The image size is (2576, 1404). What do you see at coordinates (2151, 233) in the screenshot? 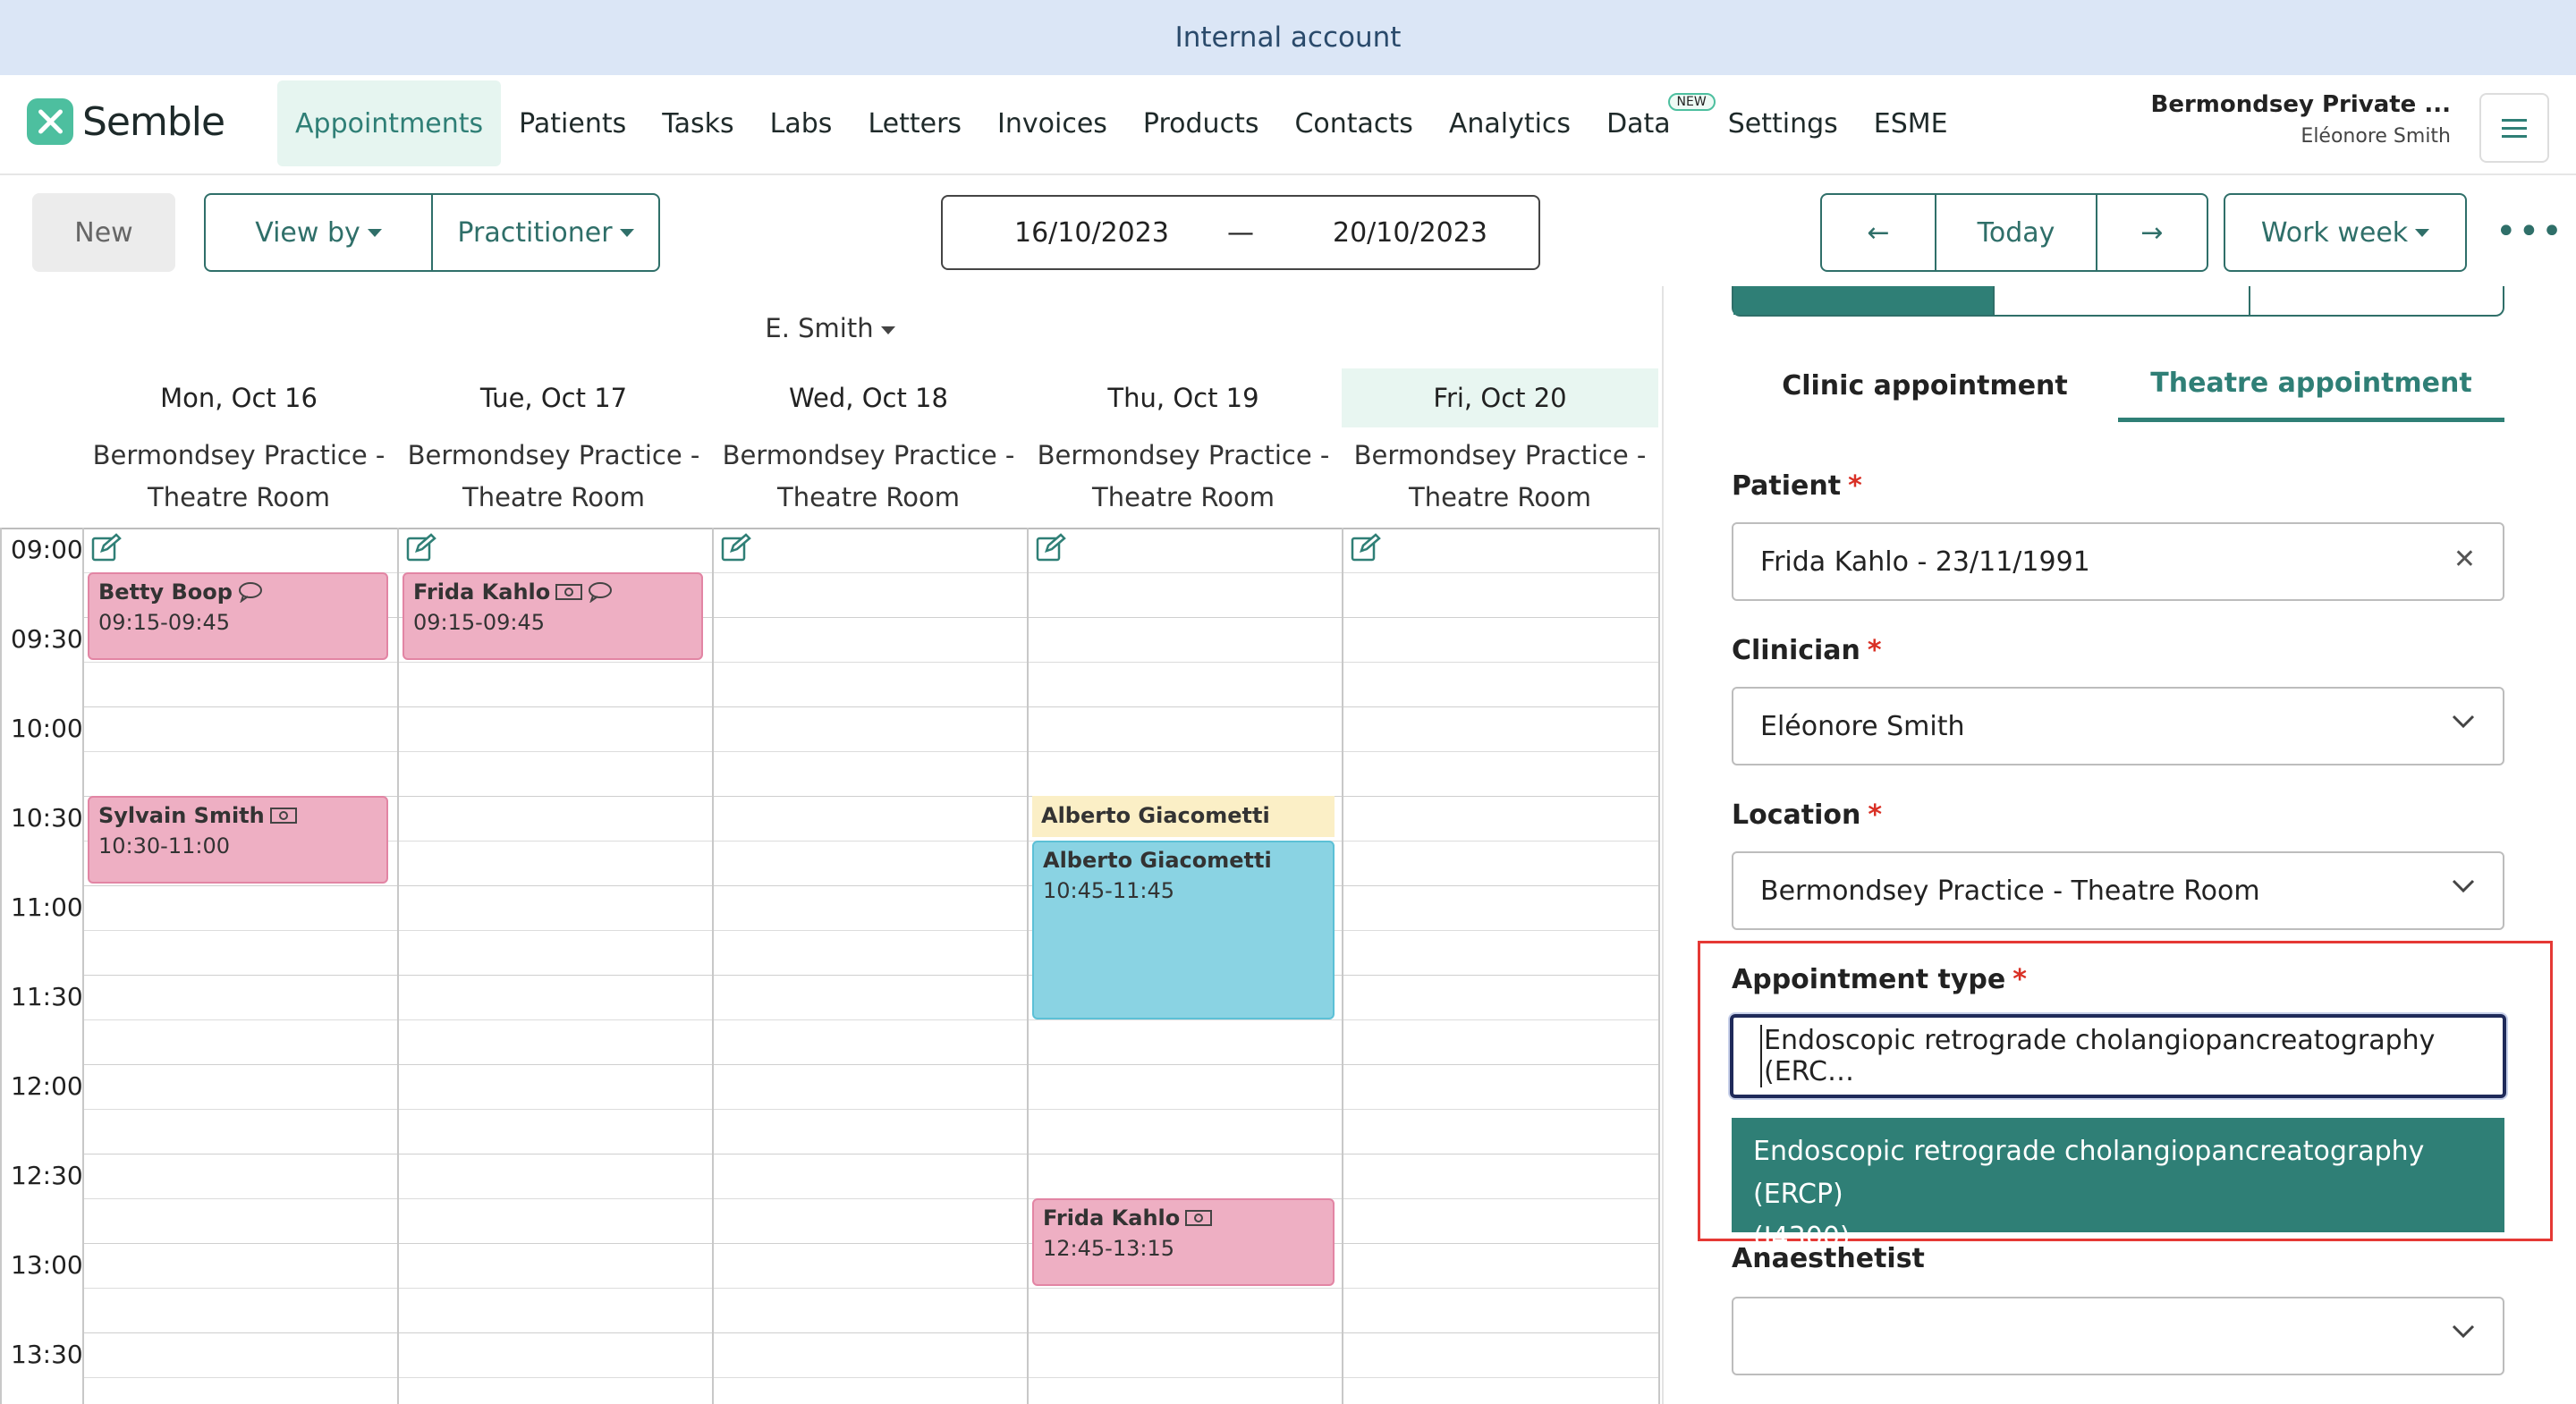
I see `next-button: →` at bounding box center [2151, 233].